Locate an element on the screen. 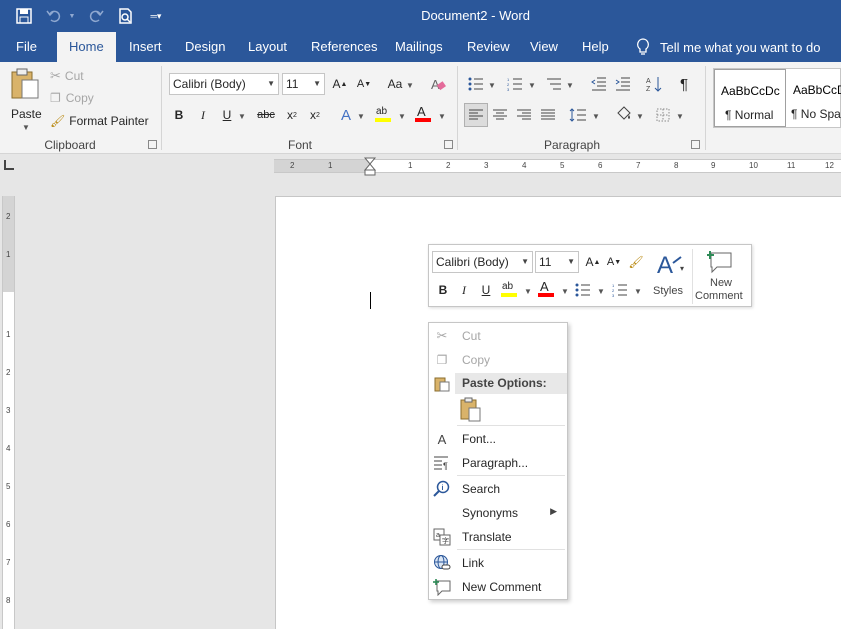  change-case-button: Aa is located at coordinates (395, 84).